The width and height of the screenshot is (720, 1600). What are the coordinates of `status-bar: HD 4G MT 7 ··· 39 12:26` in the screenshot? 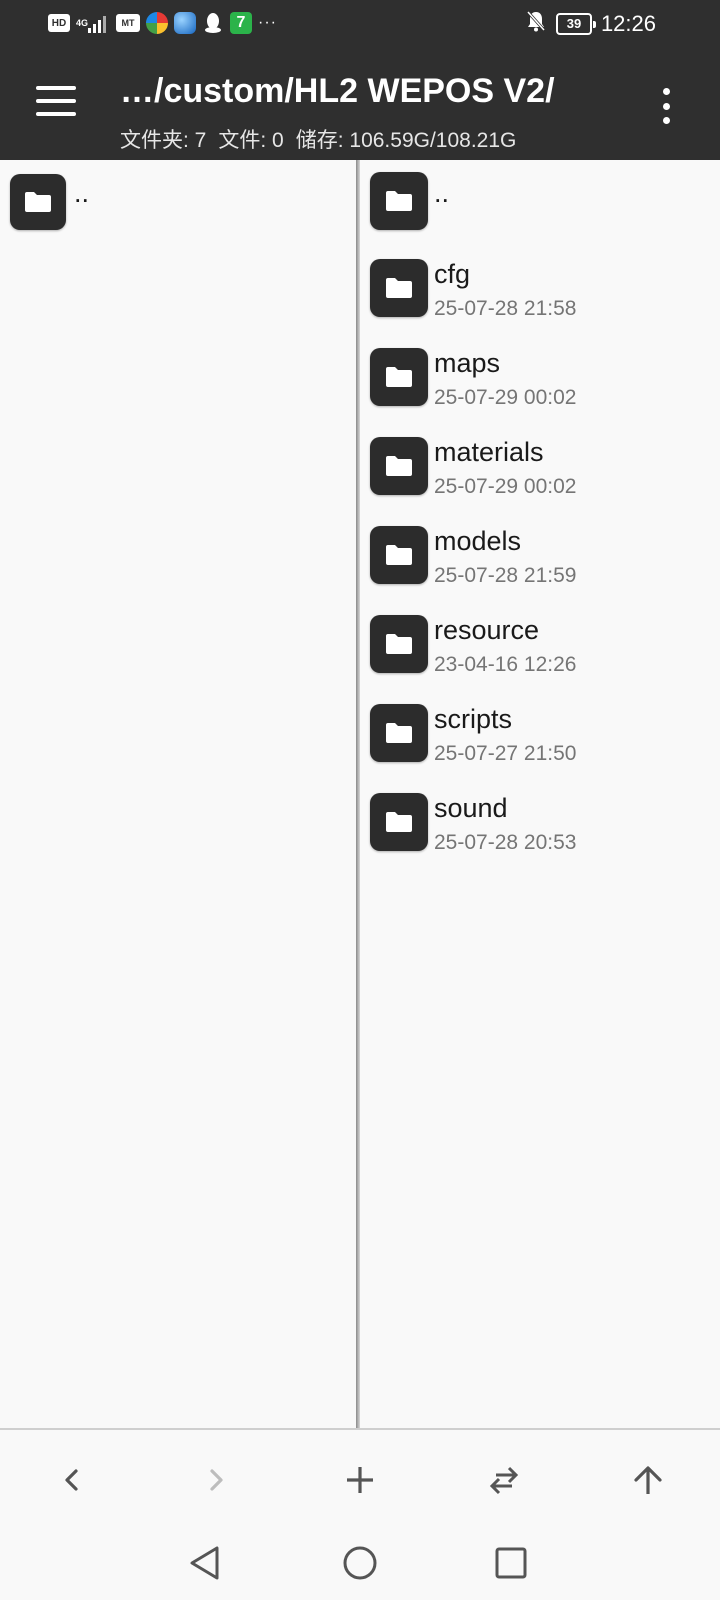 It's located at (360, 26).